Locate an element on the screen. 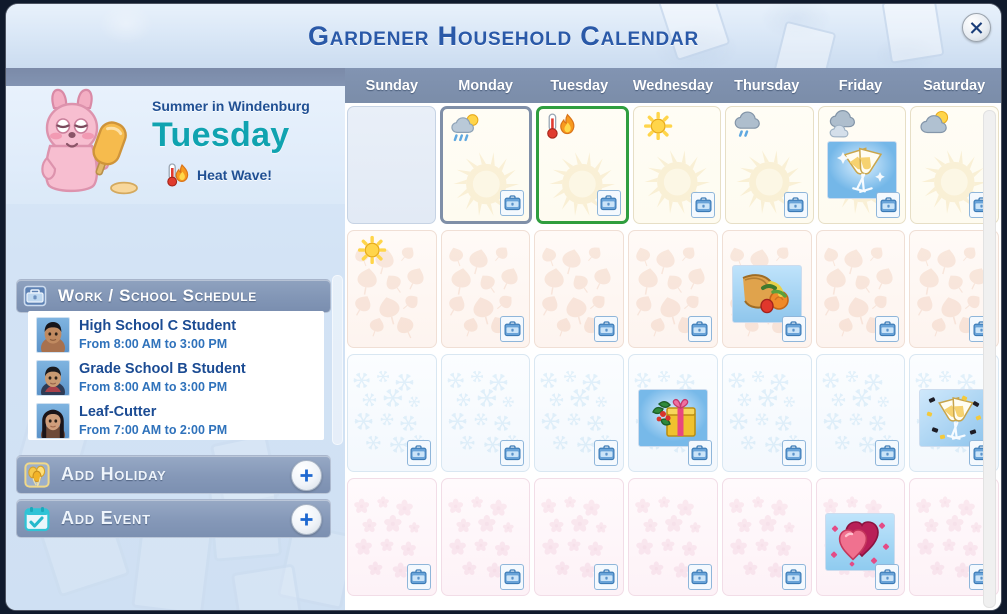  add-event-button: Add Event is located at coordinates (173, 518).